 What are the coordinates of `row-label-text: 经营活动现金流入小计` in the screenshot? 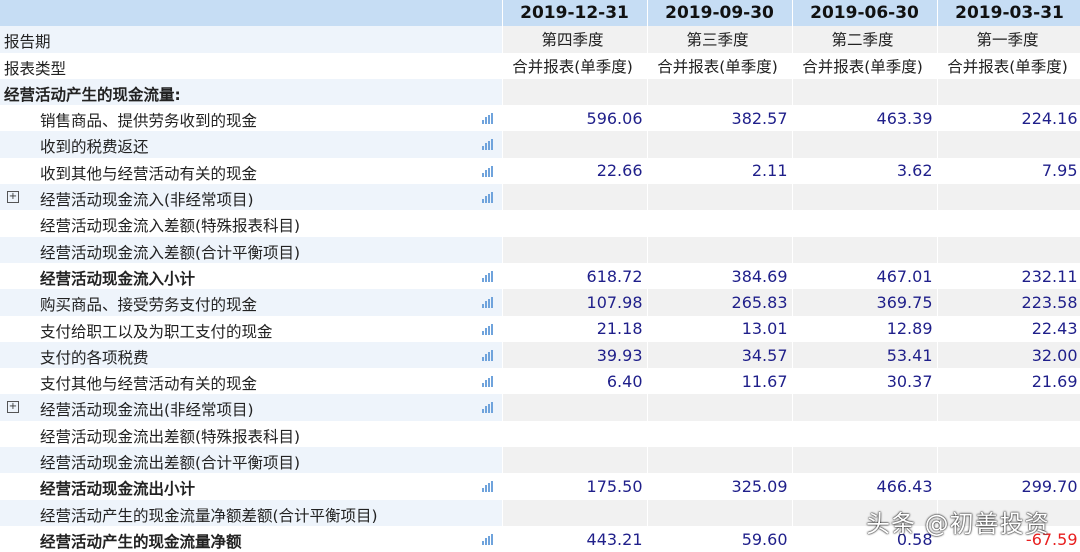 It's located at (118, 278).